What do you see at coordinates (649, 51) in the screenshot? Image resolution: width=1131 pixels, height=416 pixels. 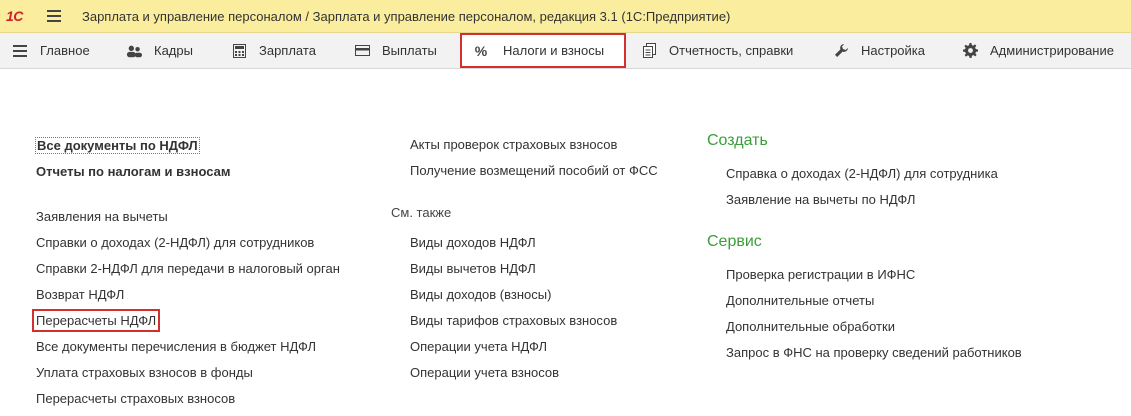 I see `documents-icon` at bounding box center [649, 51].